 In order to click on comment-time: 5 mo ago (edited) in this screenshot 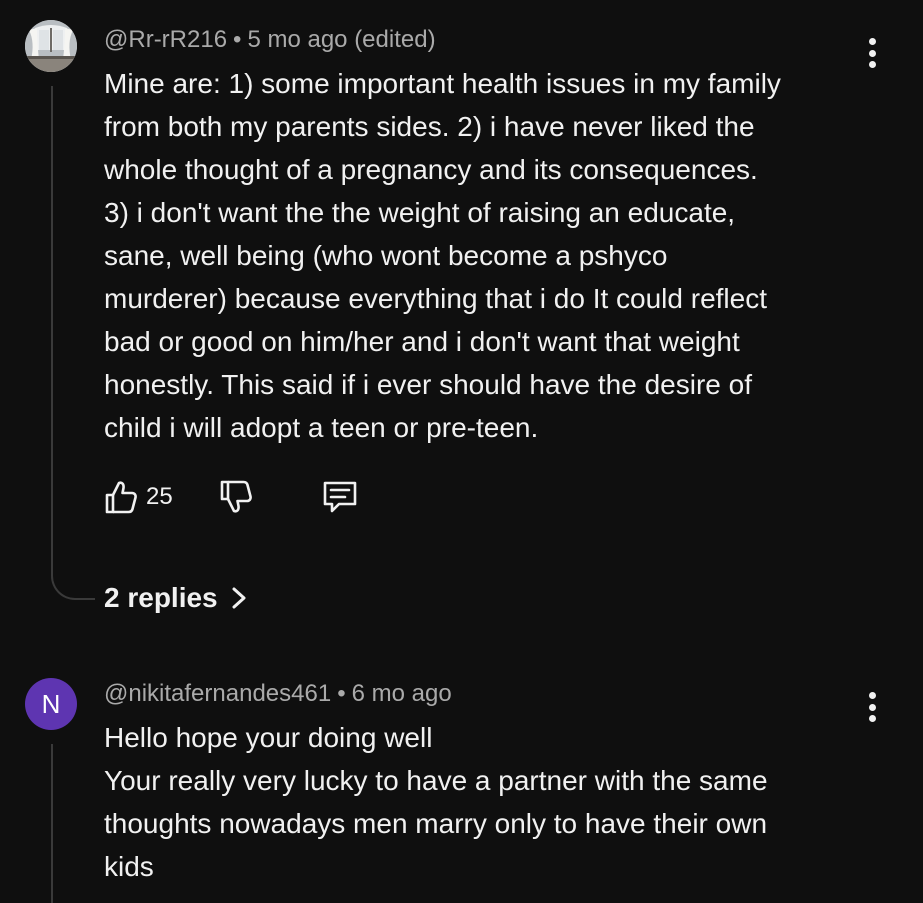, I will do `click(341, 39)`.